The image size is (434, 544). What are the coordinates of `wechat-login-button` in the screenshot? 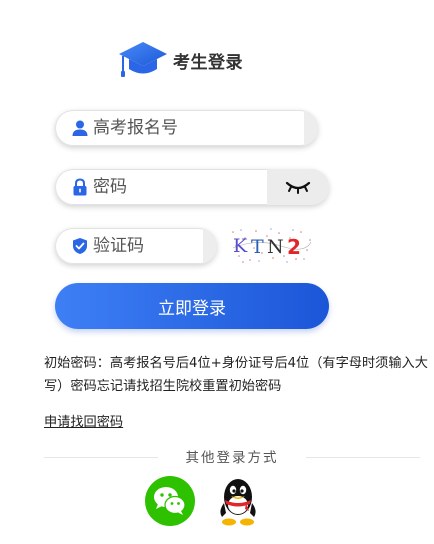 It's located at (170, 501).